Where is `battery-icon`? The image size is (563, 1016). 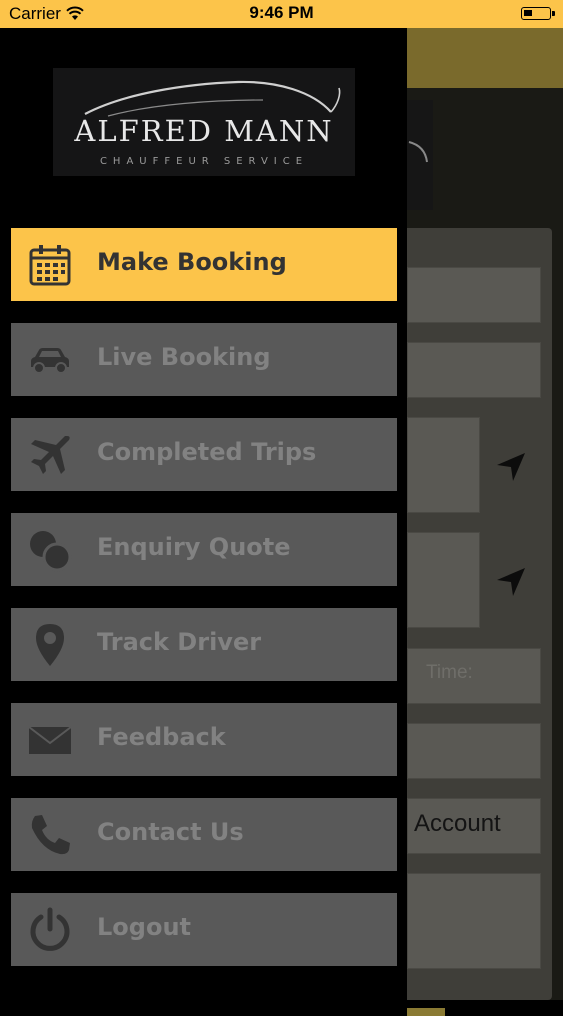
battery-icon is located at coordinates (538, 13).